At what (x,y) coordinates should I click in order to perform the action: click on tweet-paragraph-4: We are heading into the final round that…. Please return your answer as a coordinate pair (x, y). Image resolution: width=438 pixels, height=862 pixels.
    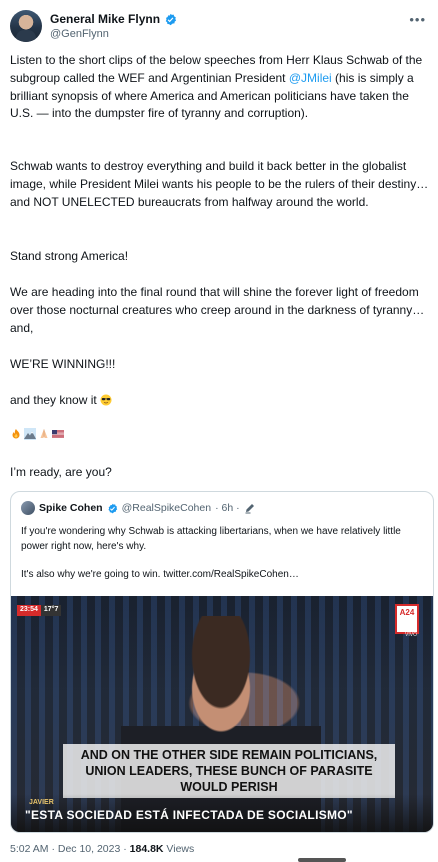
    Looking at the image, I should click on (217, 310).